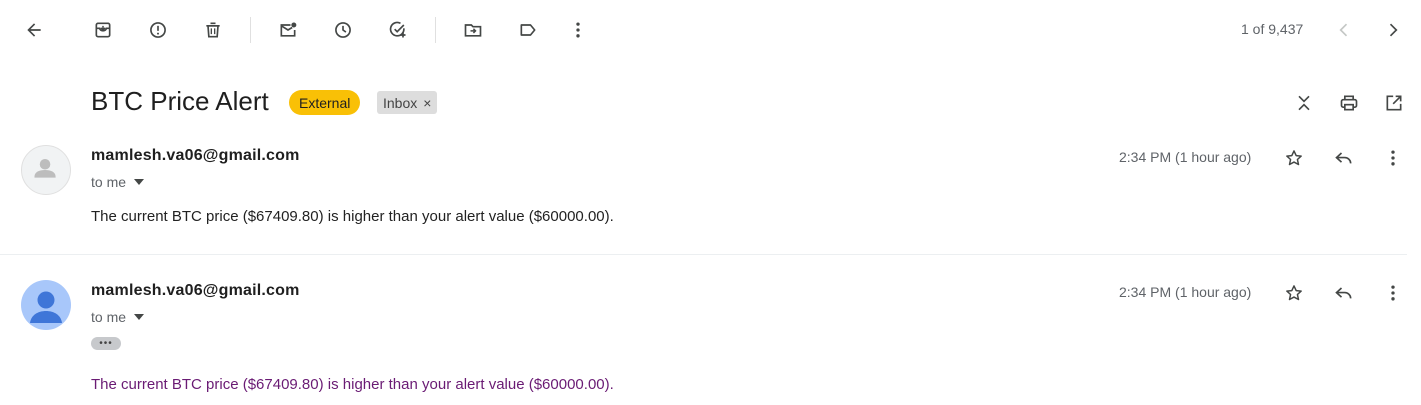 Image resolution: width=1421 pixels, height=405 pixels. Describe the element at coordinates (213, 30) in the screenshot. I see `delete-icon` at that location.